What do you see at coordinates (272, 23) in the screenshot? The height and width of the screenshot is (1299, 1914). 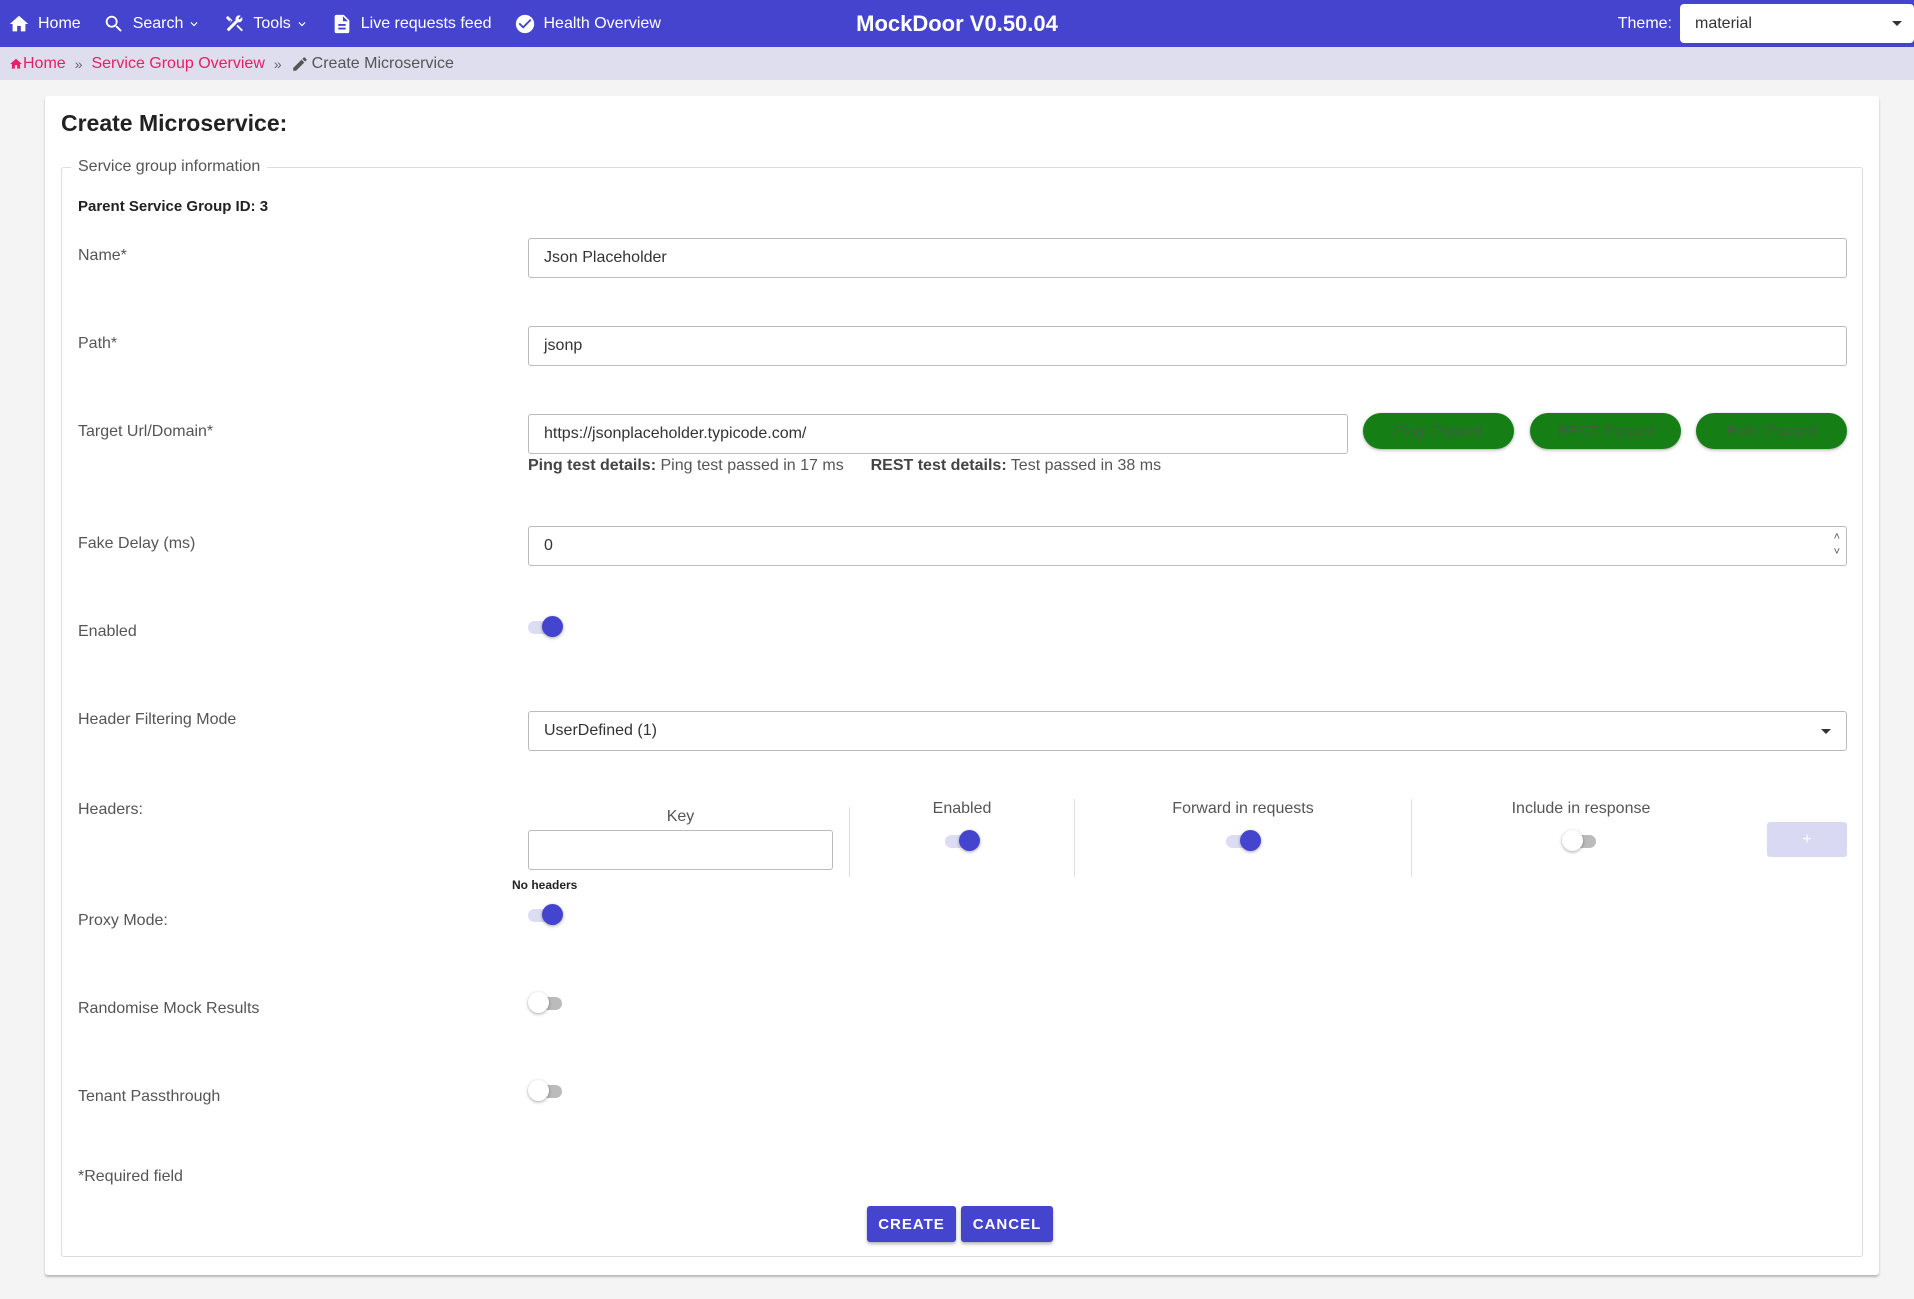 I see `nav-tools-label: Tools` at bounding box center [272, 23].